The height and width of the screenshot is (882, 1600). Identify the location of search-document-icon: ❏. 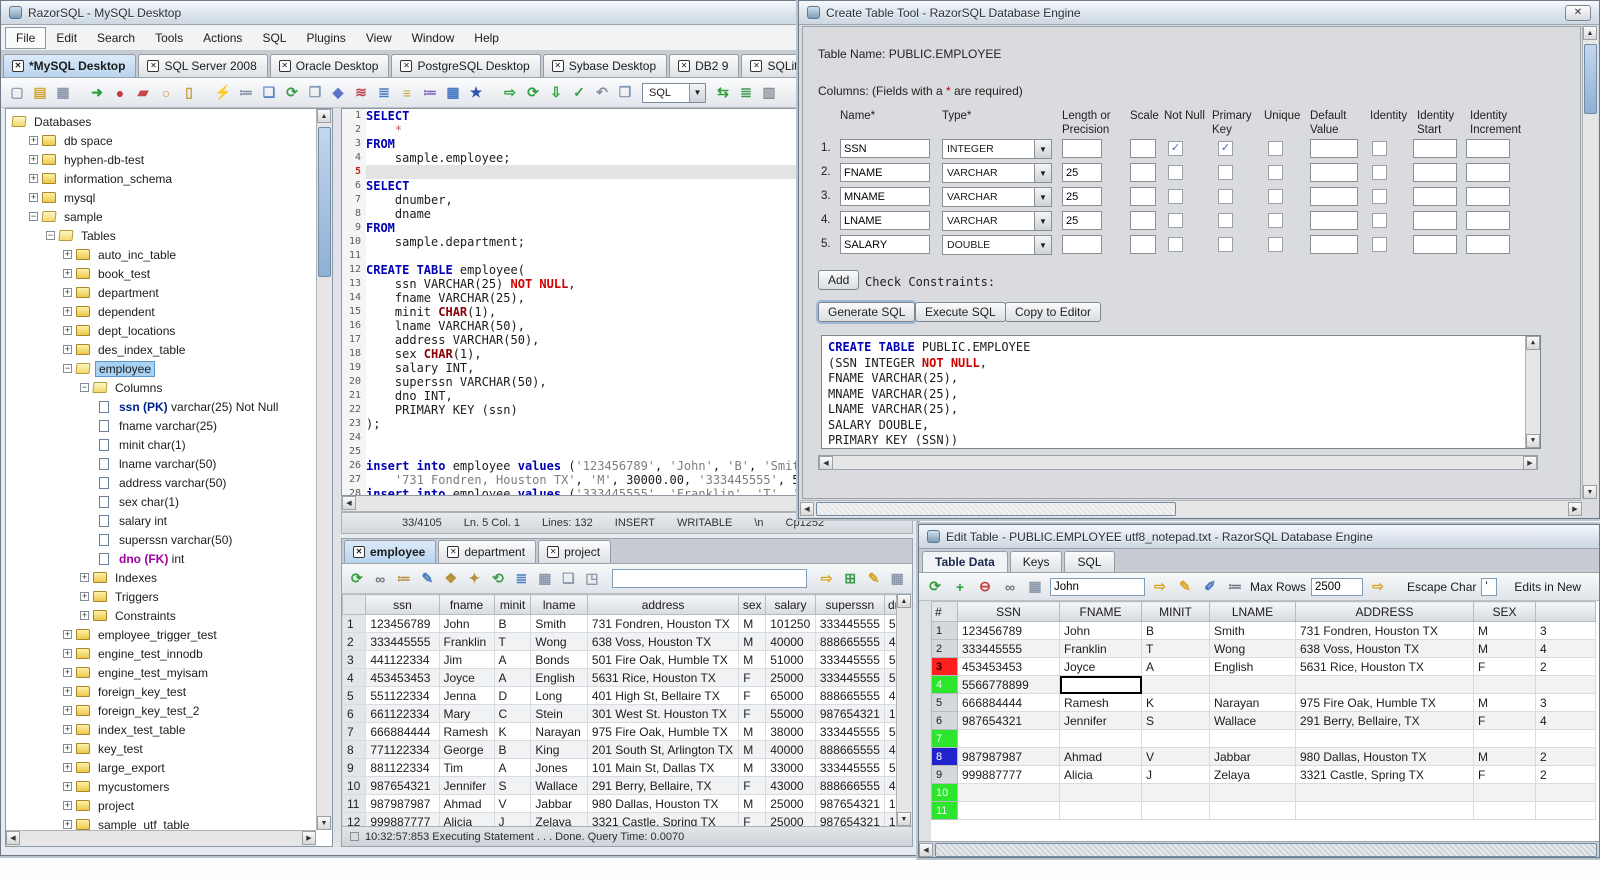
(269, 93).